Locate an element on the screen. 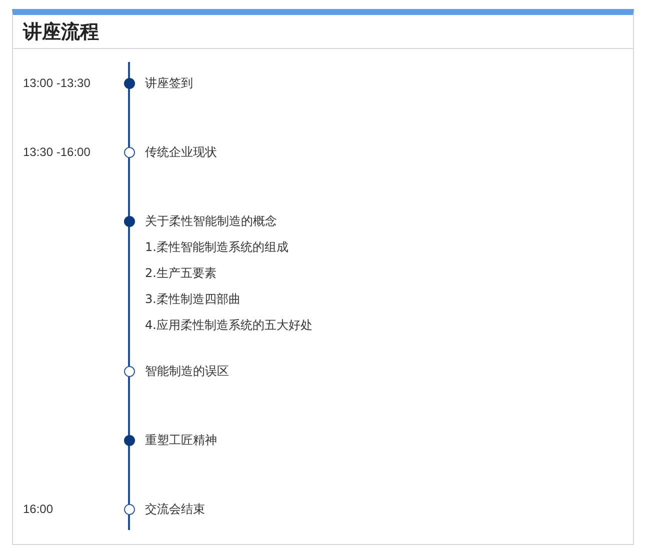  event-title: 传统企业现状 is located at coordinates (181, 152).